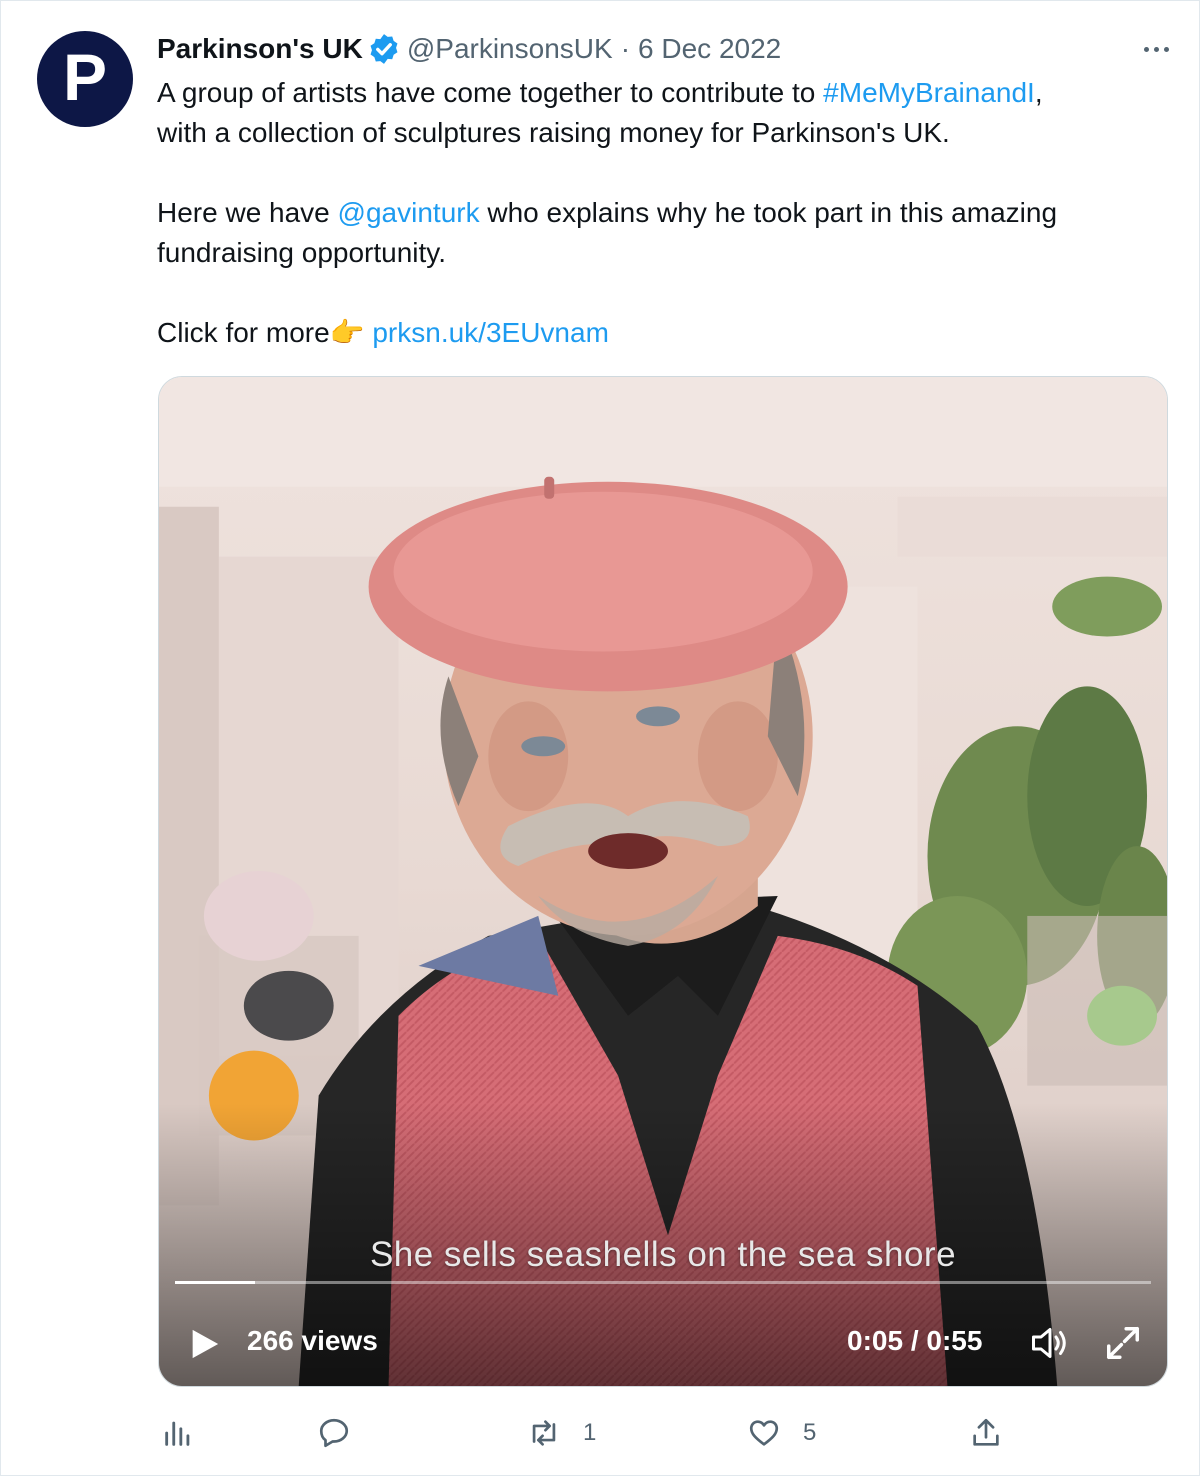  Describe the element at coordinates (347, 332) in the screenshot. I see `pointing-hand-emoji-icon: 👉` at that location.